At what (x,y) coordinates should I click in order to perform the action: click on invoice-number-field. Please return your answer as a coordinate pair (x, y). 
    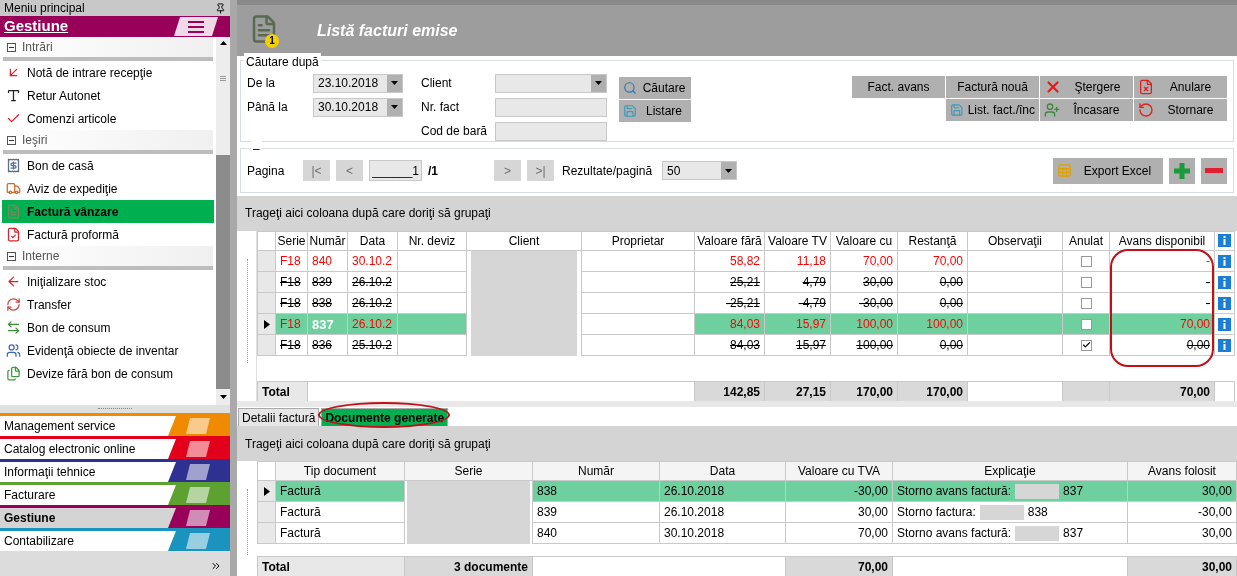
    Looking at the image, I should click on (551, 107).